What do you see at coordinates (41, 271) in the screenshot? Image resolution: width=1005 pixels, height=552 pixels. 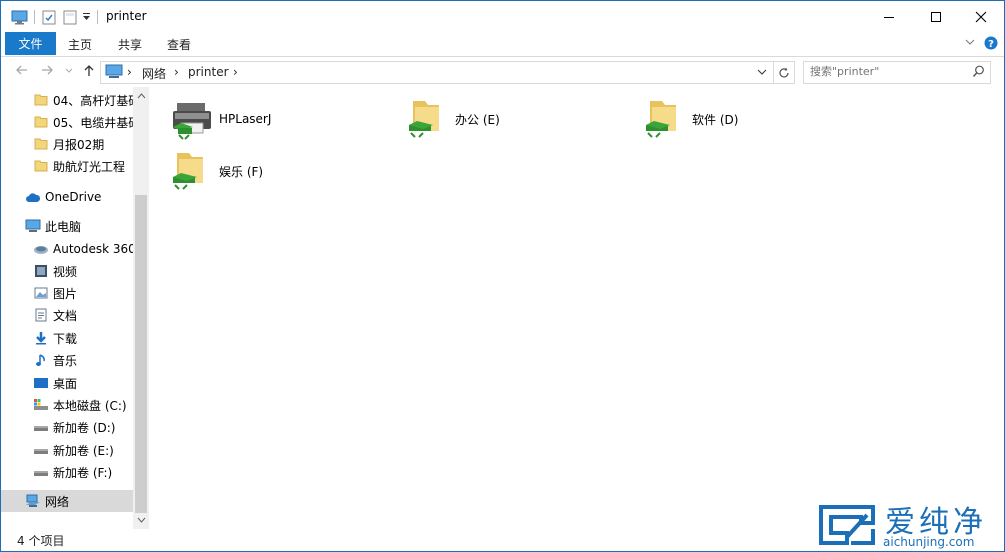 I see `video-icon` at bounding box center [41, 271].